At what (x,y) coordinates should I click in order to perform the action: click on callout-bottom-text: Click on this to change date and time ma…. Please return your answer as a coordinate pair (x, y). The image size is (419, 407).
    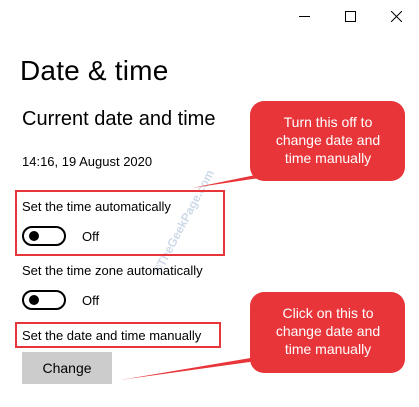
    Looking at the image, I should click on (328, 331).